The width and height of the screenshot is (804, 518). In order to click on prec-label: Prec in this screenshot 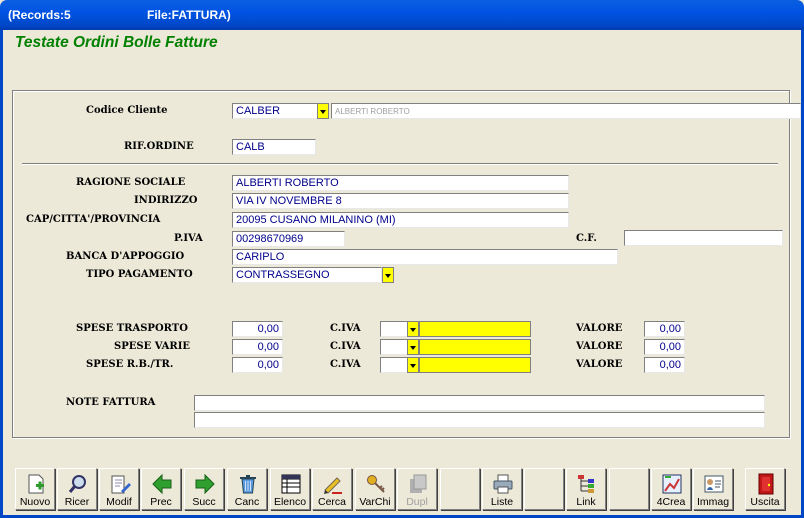, I will do `click(161, 502)`.